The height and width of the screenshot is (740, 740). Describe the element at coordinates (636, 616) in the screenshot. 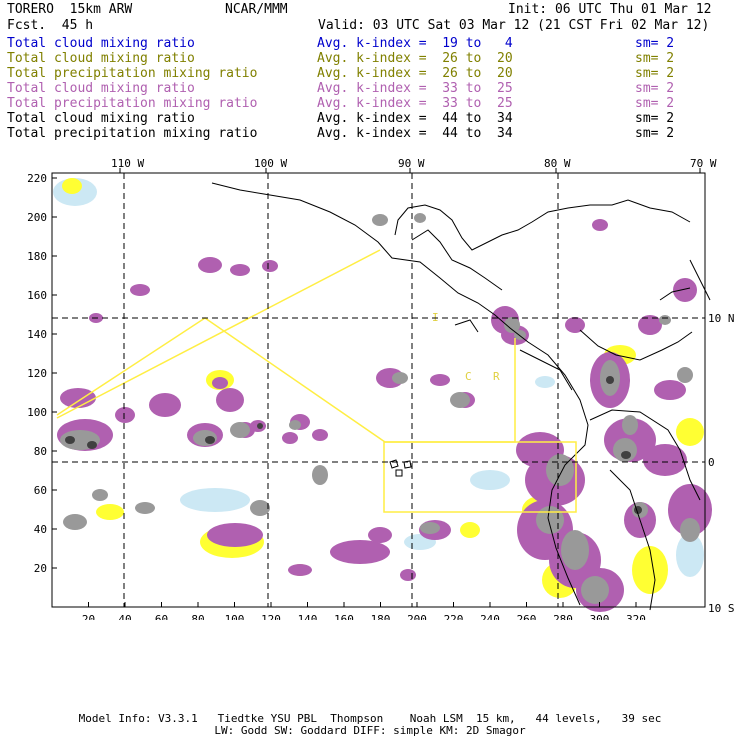

I see `x-tick-label: 320` at that location.